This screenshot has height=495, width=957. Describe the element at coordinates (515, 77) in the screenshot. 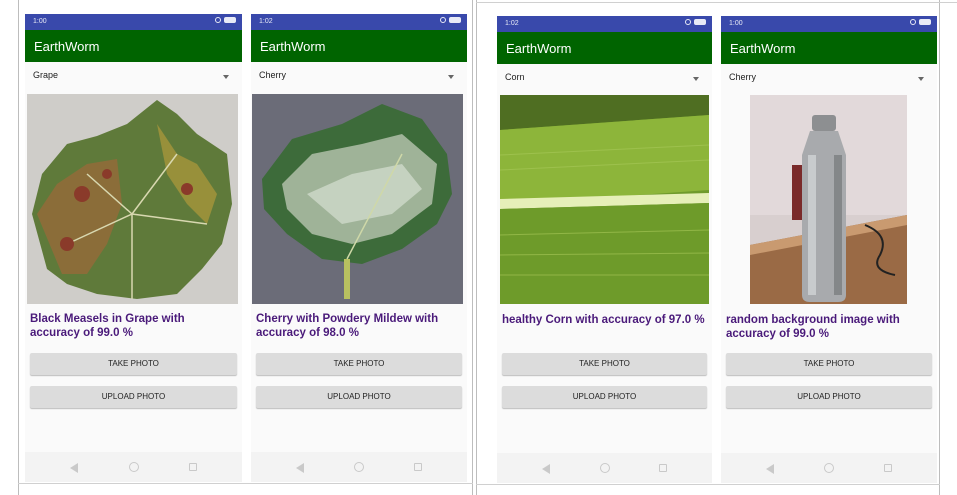

I see `spinner-value: Corn` at that location.